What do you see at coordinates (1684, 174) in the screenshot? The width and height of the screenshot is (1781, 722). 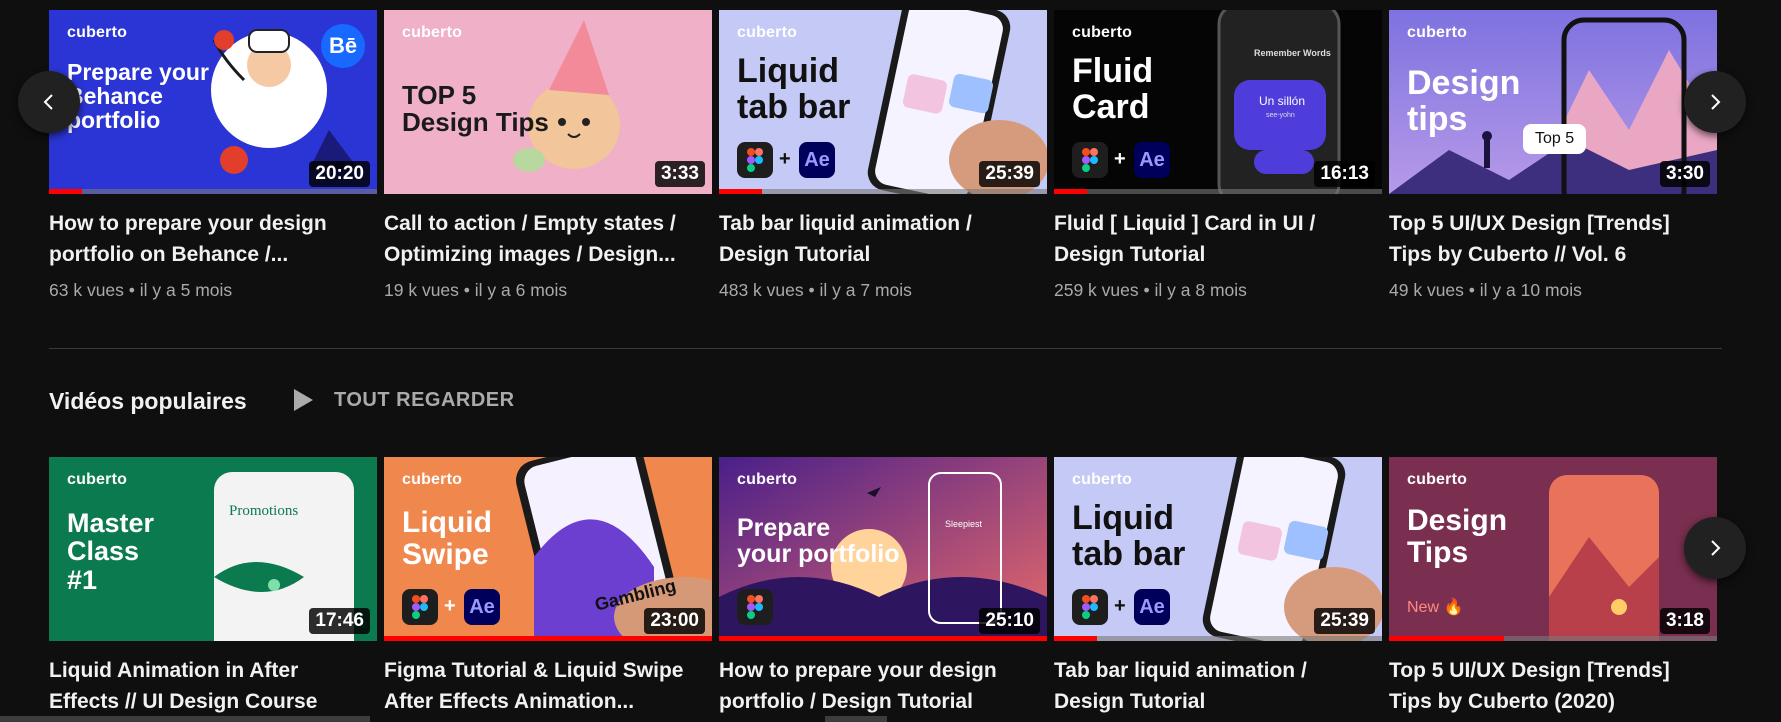 I see `video-duration: 3:30` at bounding box center [1684, 174].